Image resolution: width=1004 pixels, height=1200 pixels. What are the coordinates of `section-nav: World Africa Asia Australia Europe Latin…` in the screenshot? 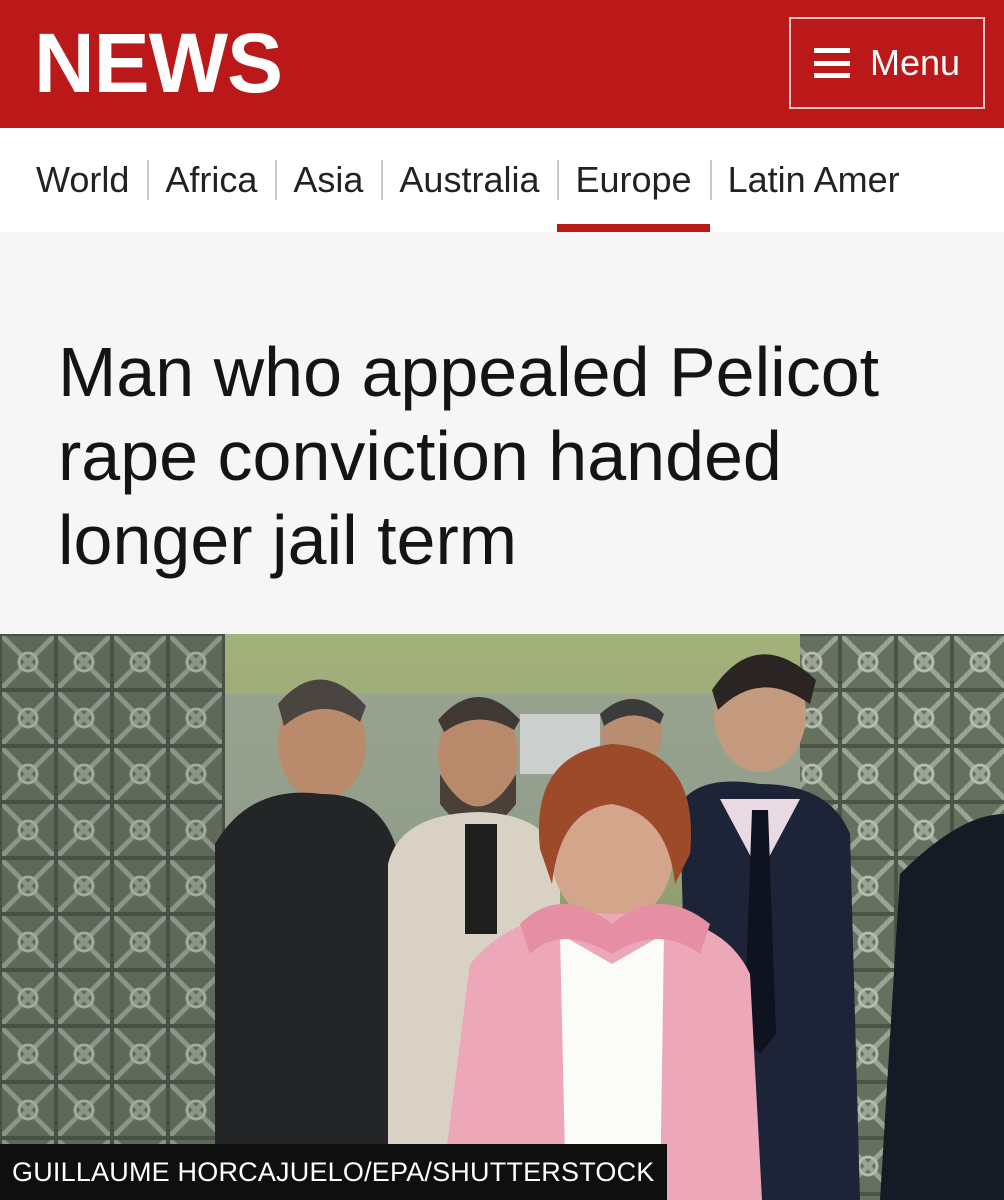 It's located at (502, 180).